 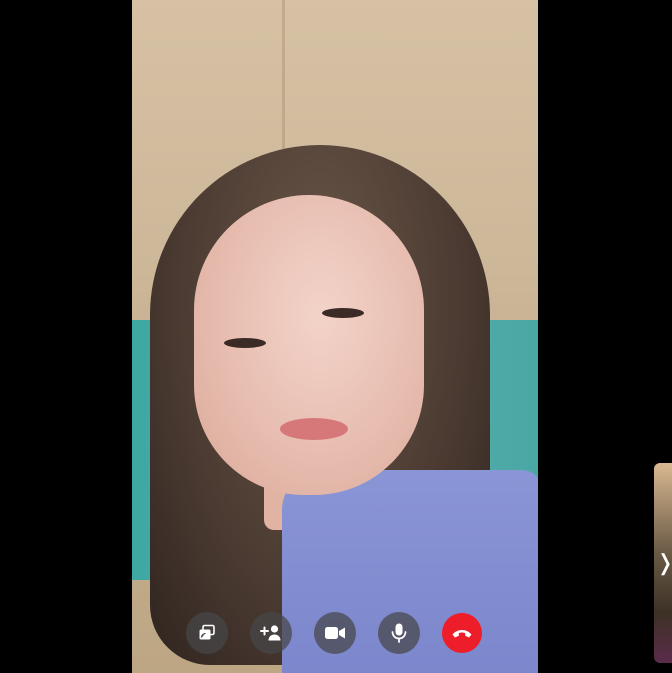 I want to click on share-screen-button, so click(x=207, y=633).